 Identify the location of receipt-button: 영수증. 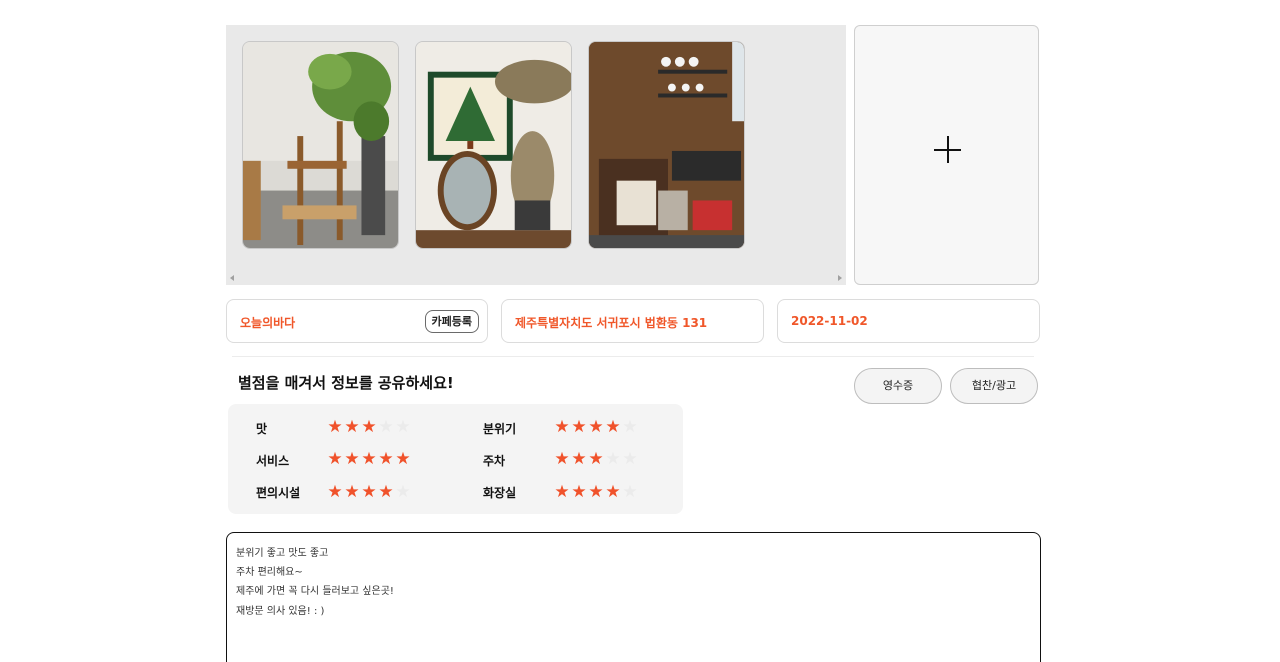
(898, 386).